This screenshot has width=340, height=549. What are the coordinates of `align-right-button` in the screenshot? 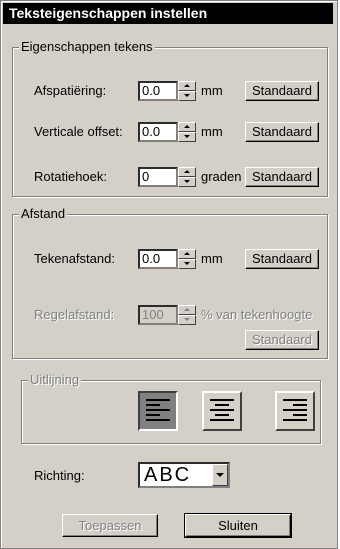 It's located at (295, 411).